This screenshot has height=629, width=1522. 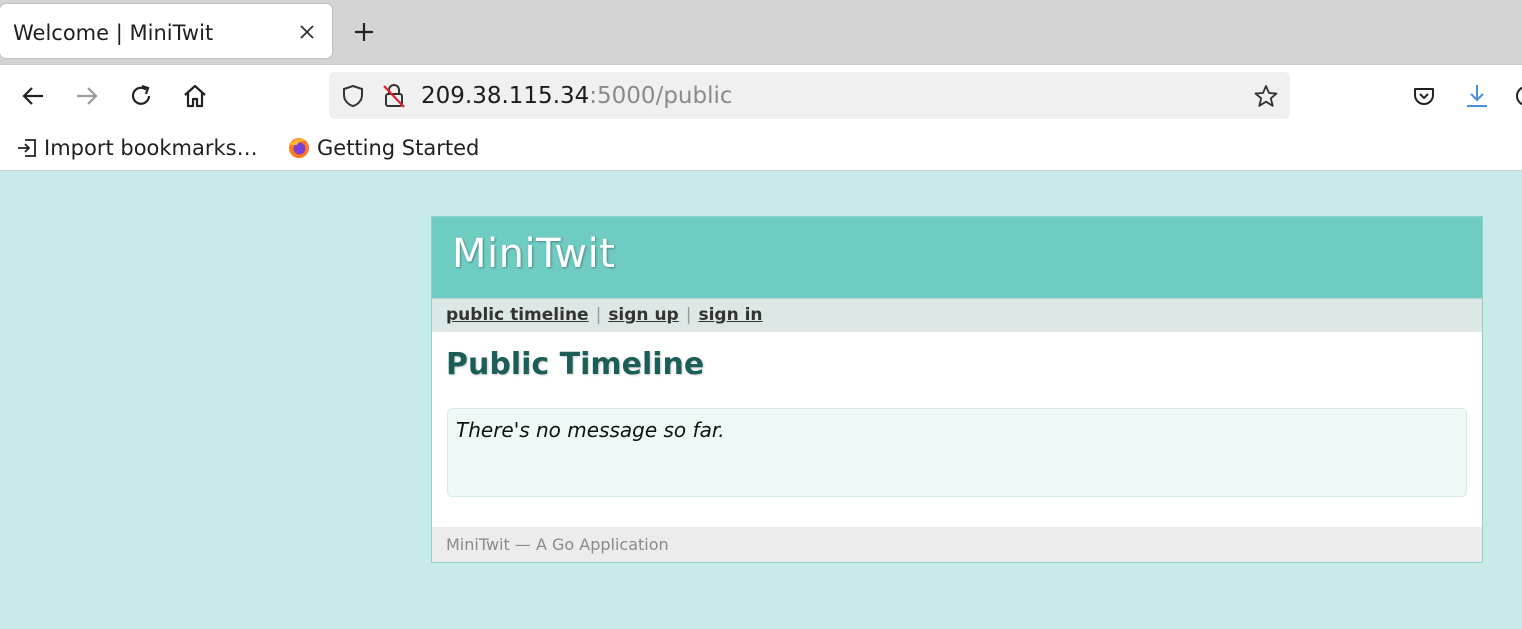 What do you see at coordinates (87, 96) in the screenshot?
I see `forward-icon` at bounding box center [87, 96].